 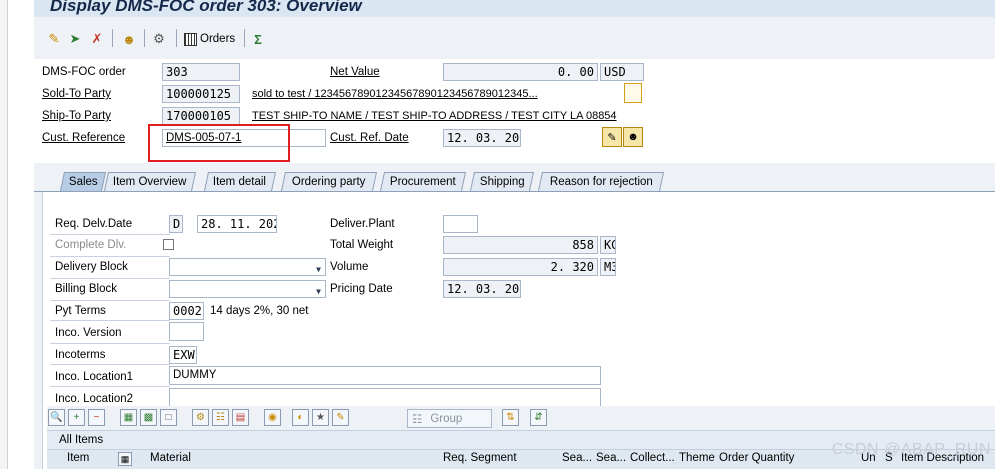 What do you see at coordinates (612, 137) in the screenshot?
I see `edit-icon: ✎` at bounding box center [612, 137].